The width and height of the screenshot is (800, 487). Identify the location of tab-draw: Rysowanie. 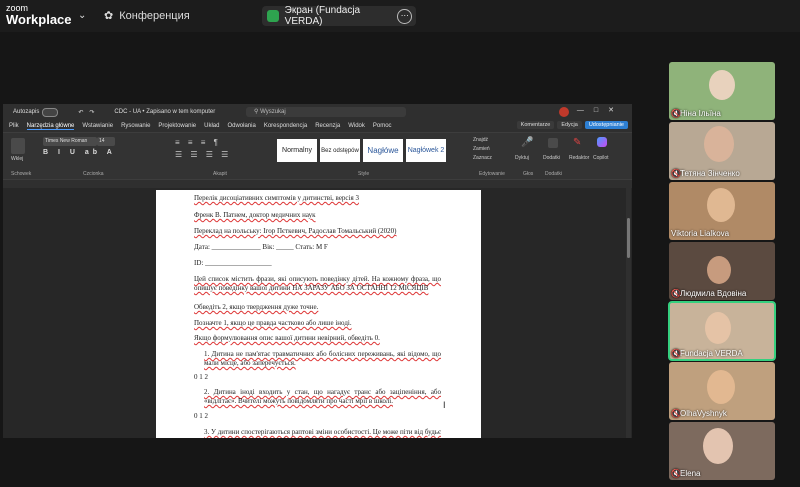
(135, 126).